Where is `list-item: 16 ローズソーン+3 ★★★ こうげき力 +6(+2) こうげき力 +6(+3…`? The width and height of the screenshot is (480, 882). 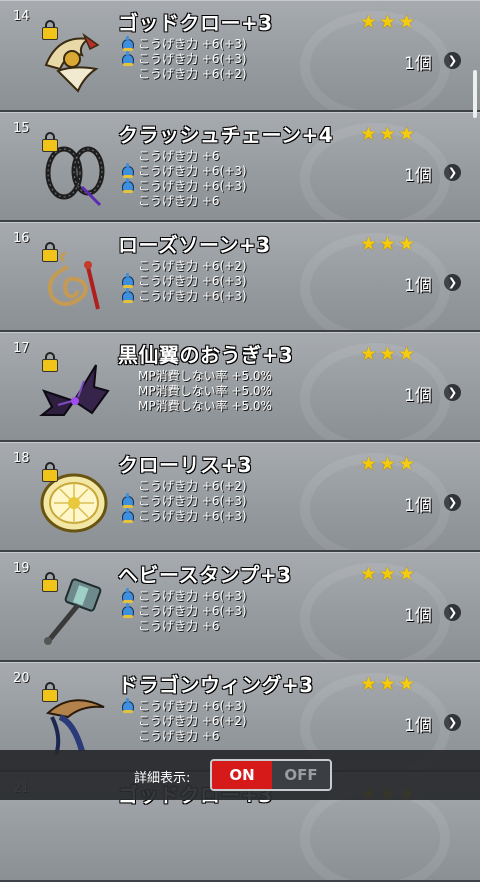 list-item: 16 ローズソーン+3 ★★★ こうげき力 +6(+2) こうげき力 +6(+3… is located at coordinates (240, 277).